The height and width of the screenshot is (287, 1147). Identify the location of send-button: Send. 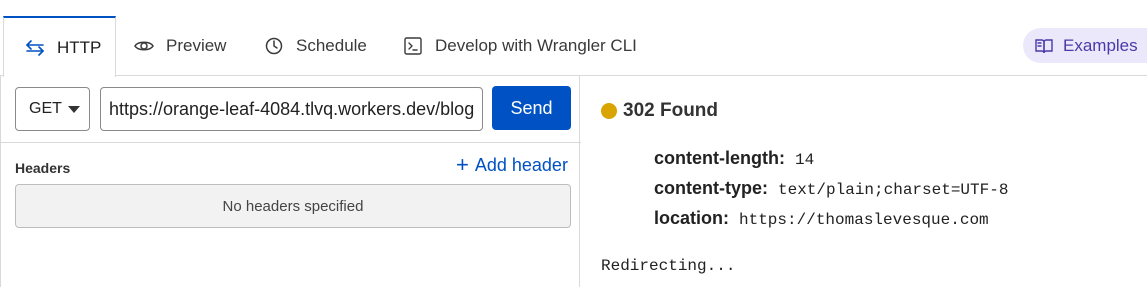
(531, 108).